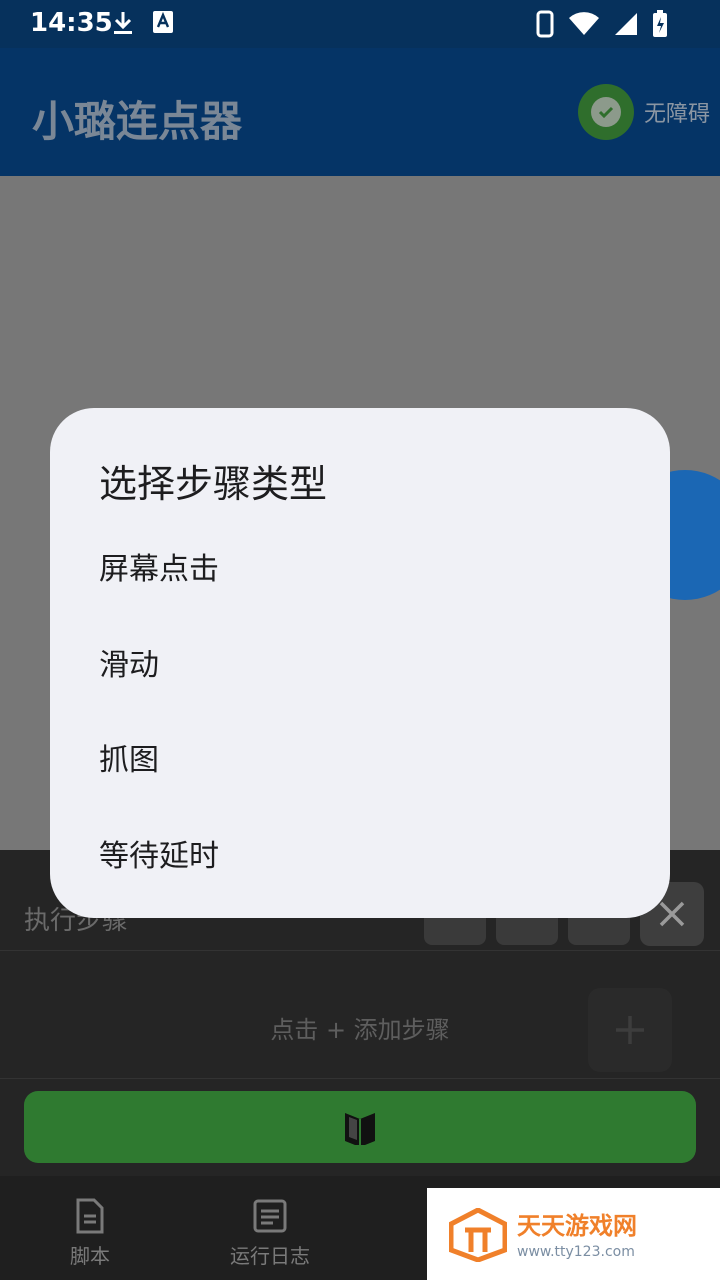 The width and height of the screenshot is (720, 1280). I want to click on watermark-url: www.tty123.com, so click(576, 1252).